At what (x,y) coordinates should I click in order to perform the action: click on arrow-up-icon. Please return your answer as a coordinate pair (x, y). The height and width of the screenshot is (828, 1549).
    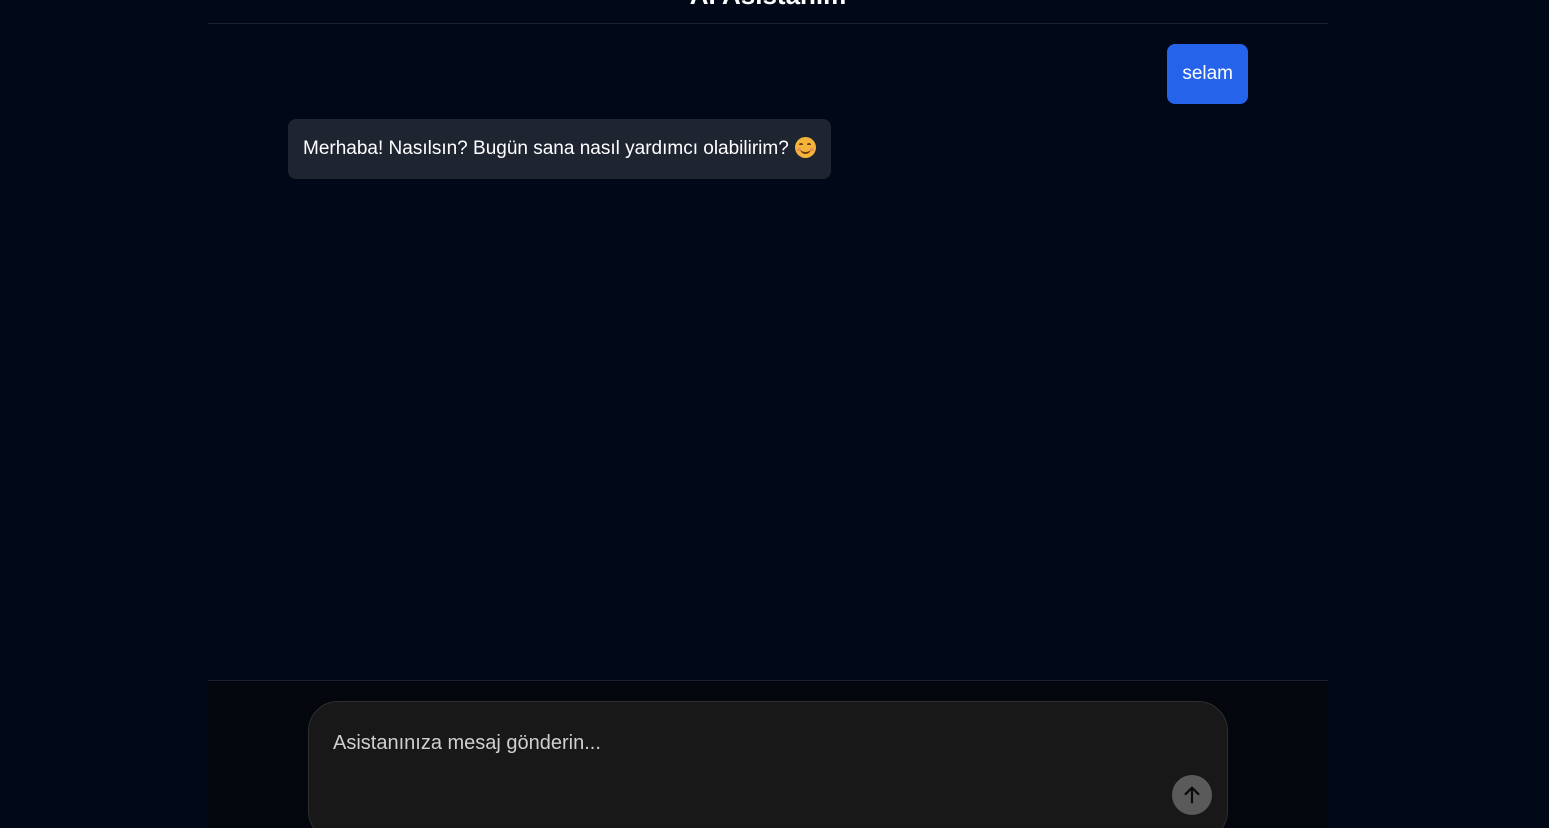
    Looking at the image, I should click on (1192, 795).